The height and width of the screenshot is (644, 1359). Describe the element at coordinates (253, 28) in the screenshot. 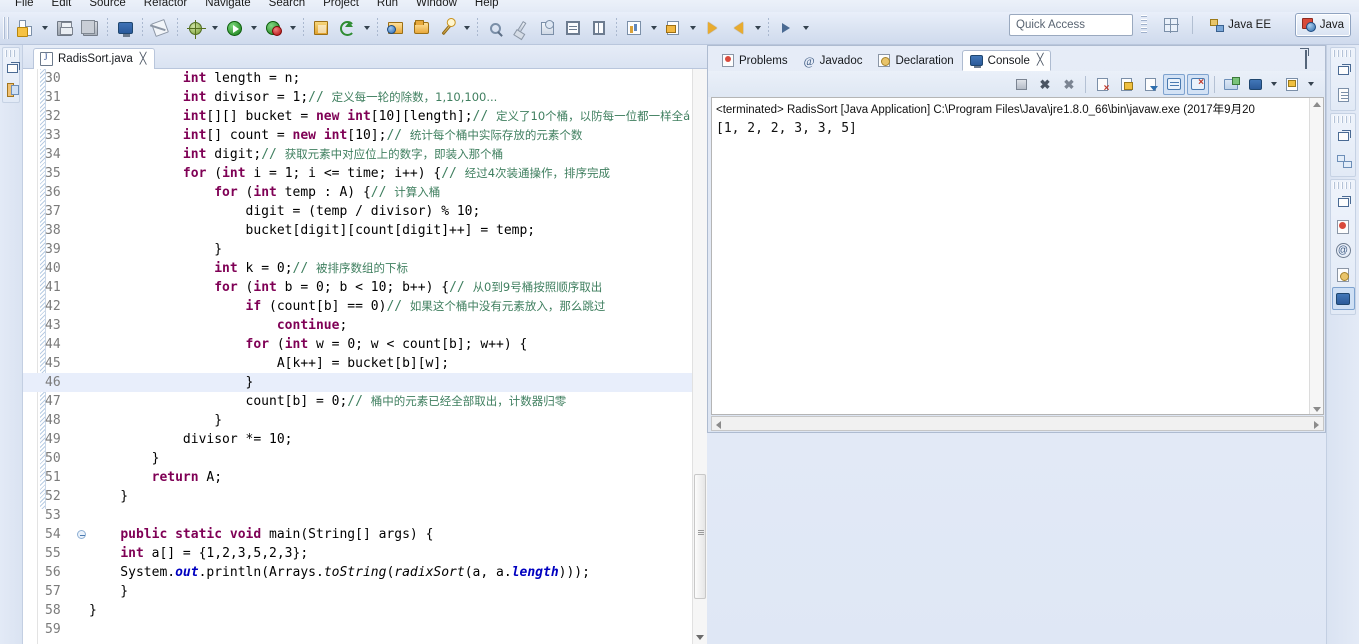

I see `run-dropdown-icon` at that location.